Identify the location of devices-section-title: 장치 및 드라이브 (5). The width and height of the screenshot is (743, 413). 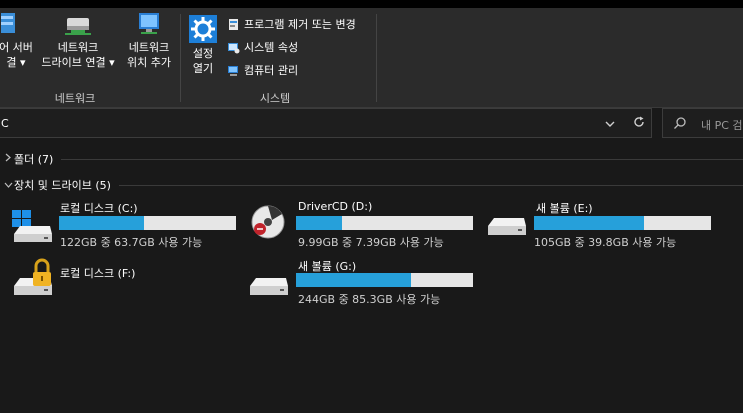
(62, 185).